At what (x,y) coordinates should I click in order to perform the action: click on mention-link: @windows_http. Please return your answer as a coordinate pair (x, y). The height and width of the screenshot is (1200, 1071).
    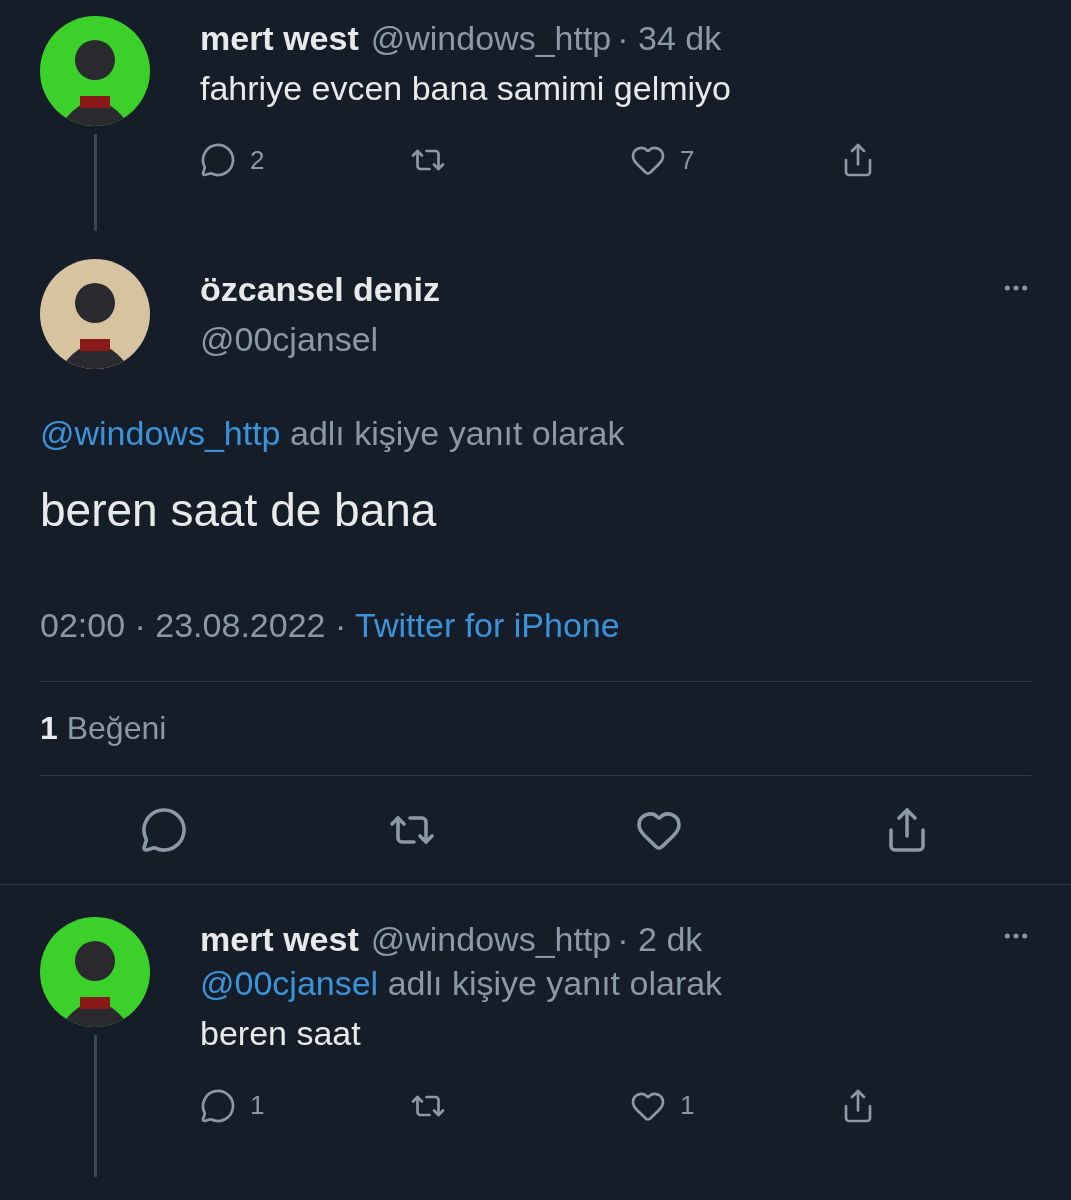
    Looking at the image, I should click on (160, 433).